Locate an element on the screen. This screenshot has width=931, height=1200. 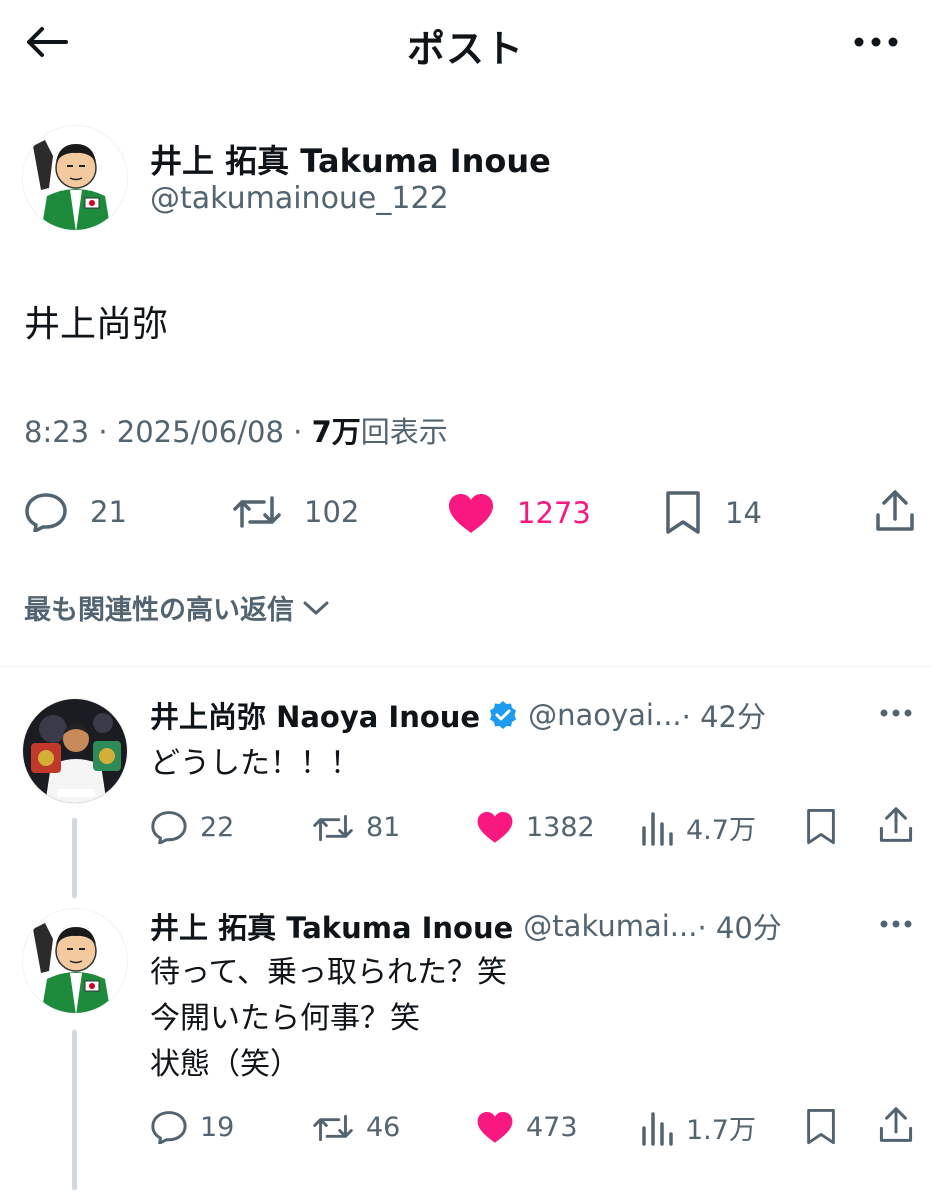
bookmark-count: 14 is located at coordinates (743, 513).